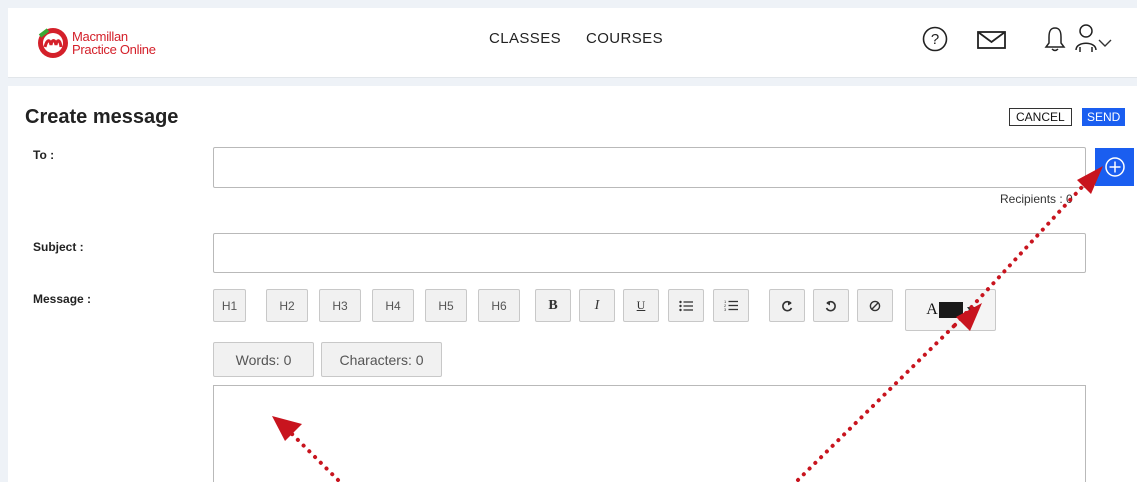 Image resolution: width=1137 pixels, height=482 pixels. Describe the element at coordinates (525, 38) in the screenshot. I see `nav-item-classes: CLASSES` at that location.